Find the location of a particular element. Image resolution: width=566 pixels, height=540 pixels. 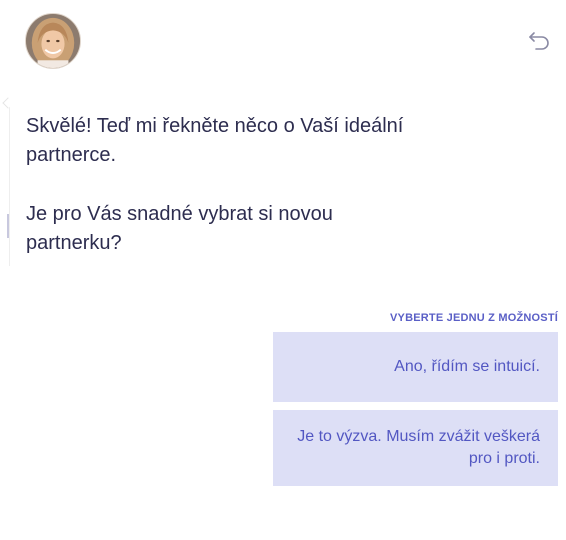

option-button-intuition: Ano, řídím se intuicí. is located at coordinates (415, 367).